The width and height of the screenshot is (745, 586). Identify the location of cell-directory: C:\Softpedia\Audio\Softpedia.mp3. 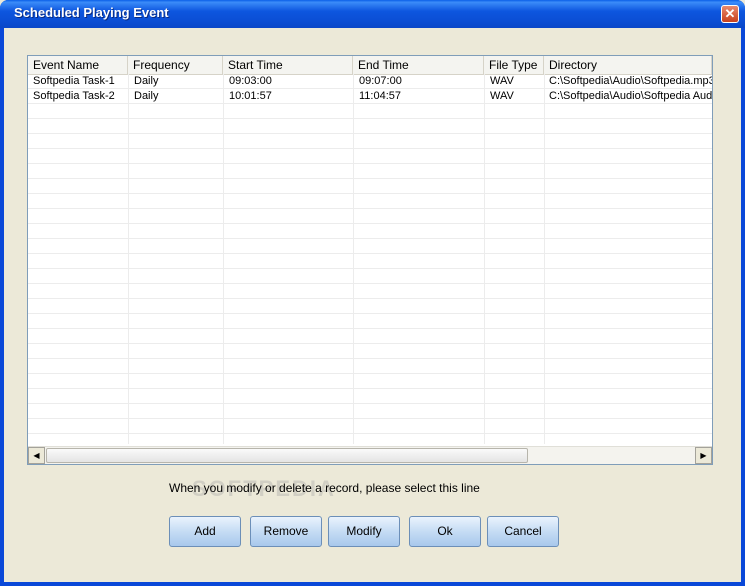
(630, 81).